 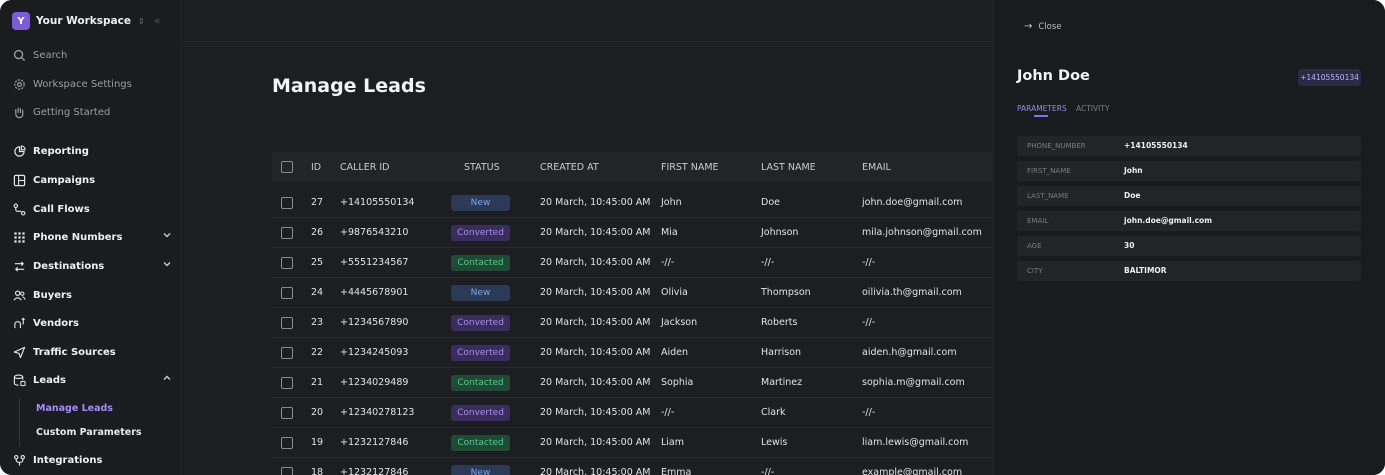 I want to click on sidebar-item-phone-numbers: Phone Numbers, so click(x=92, y=237).